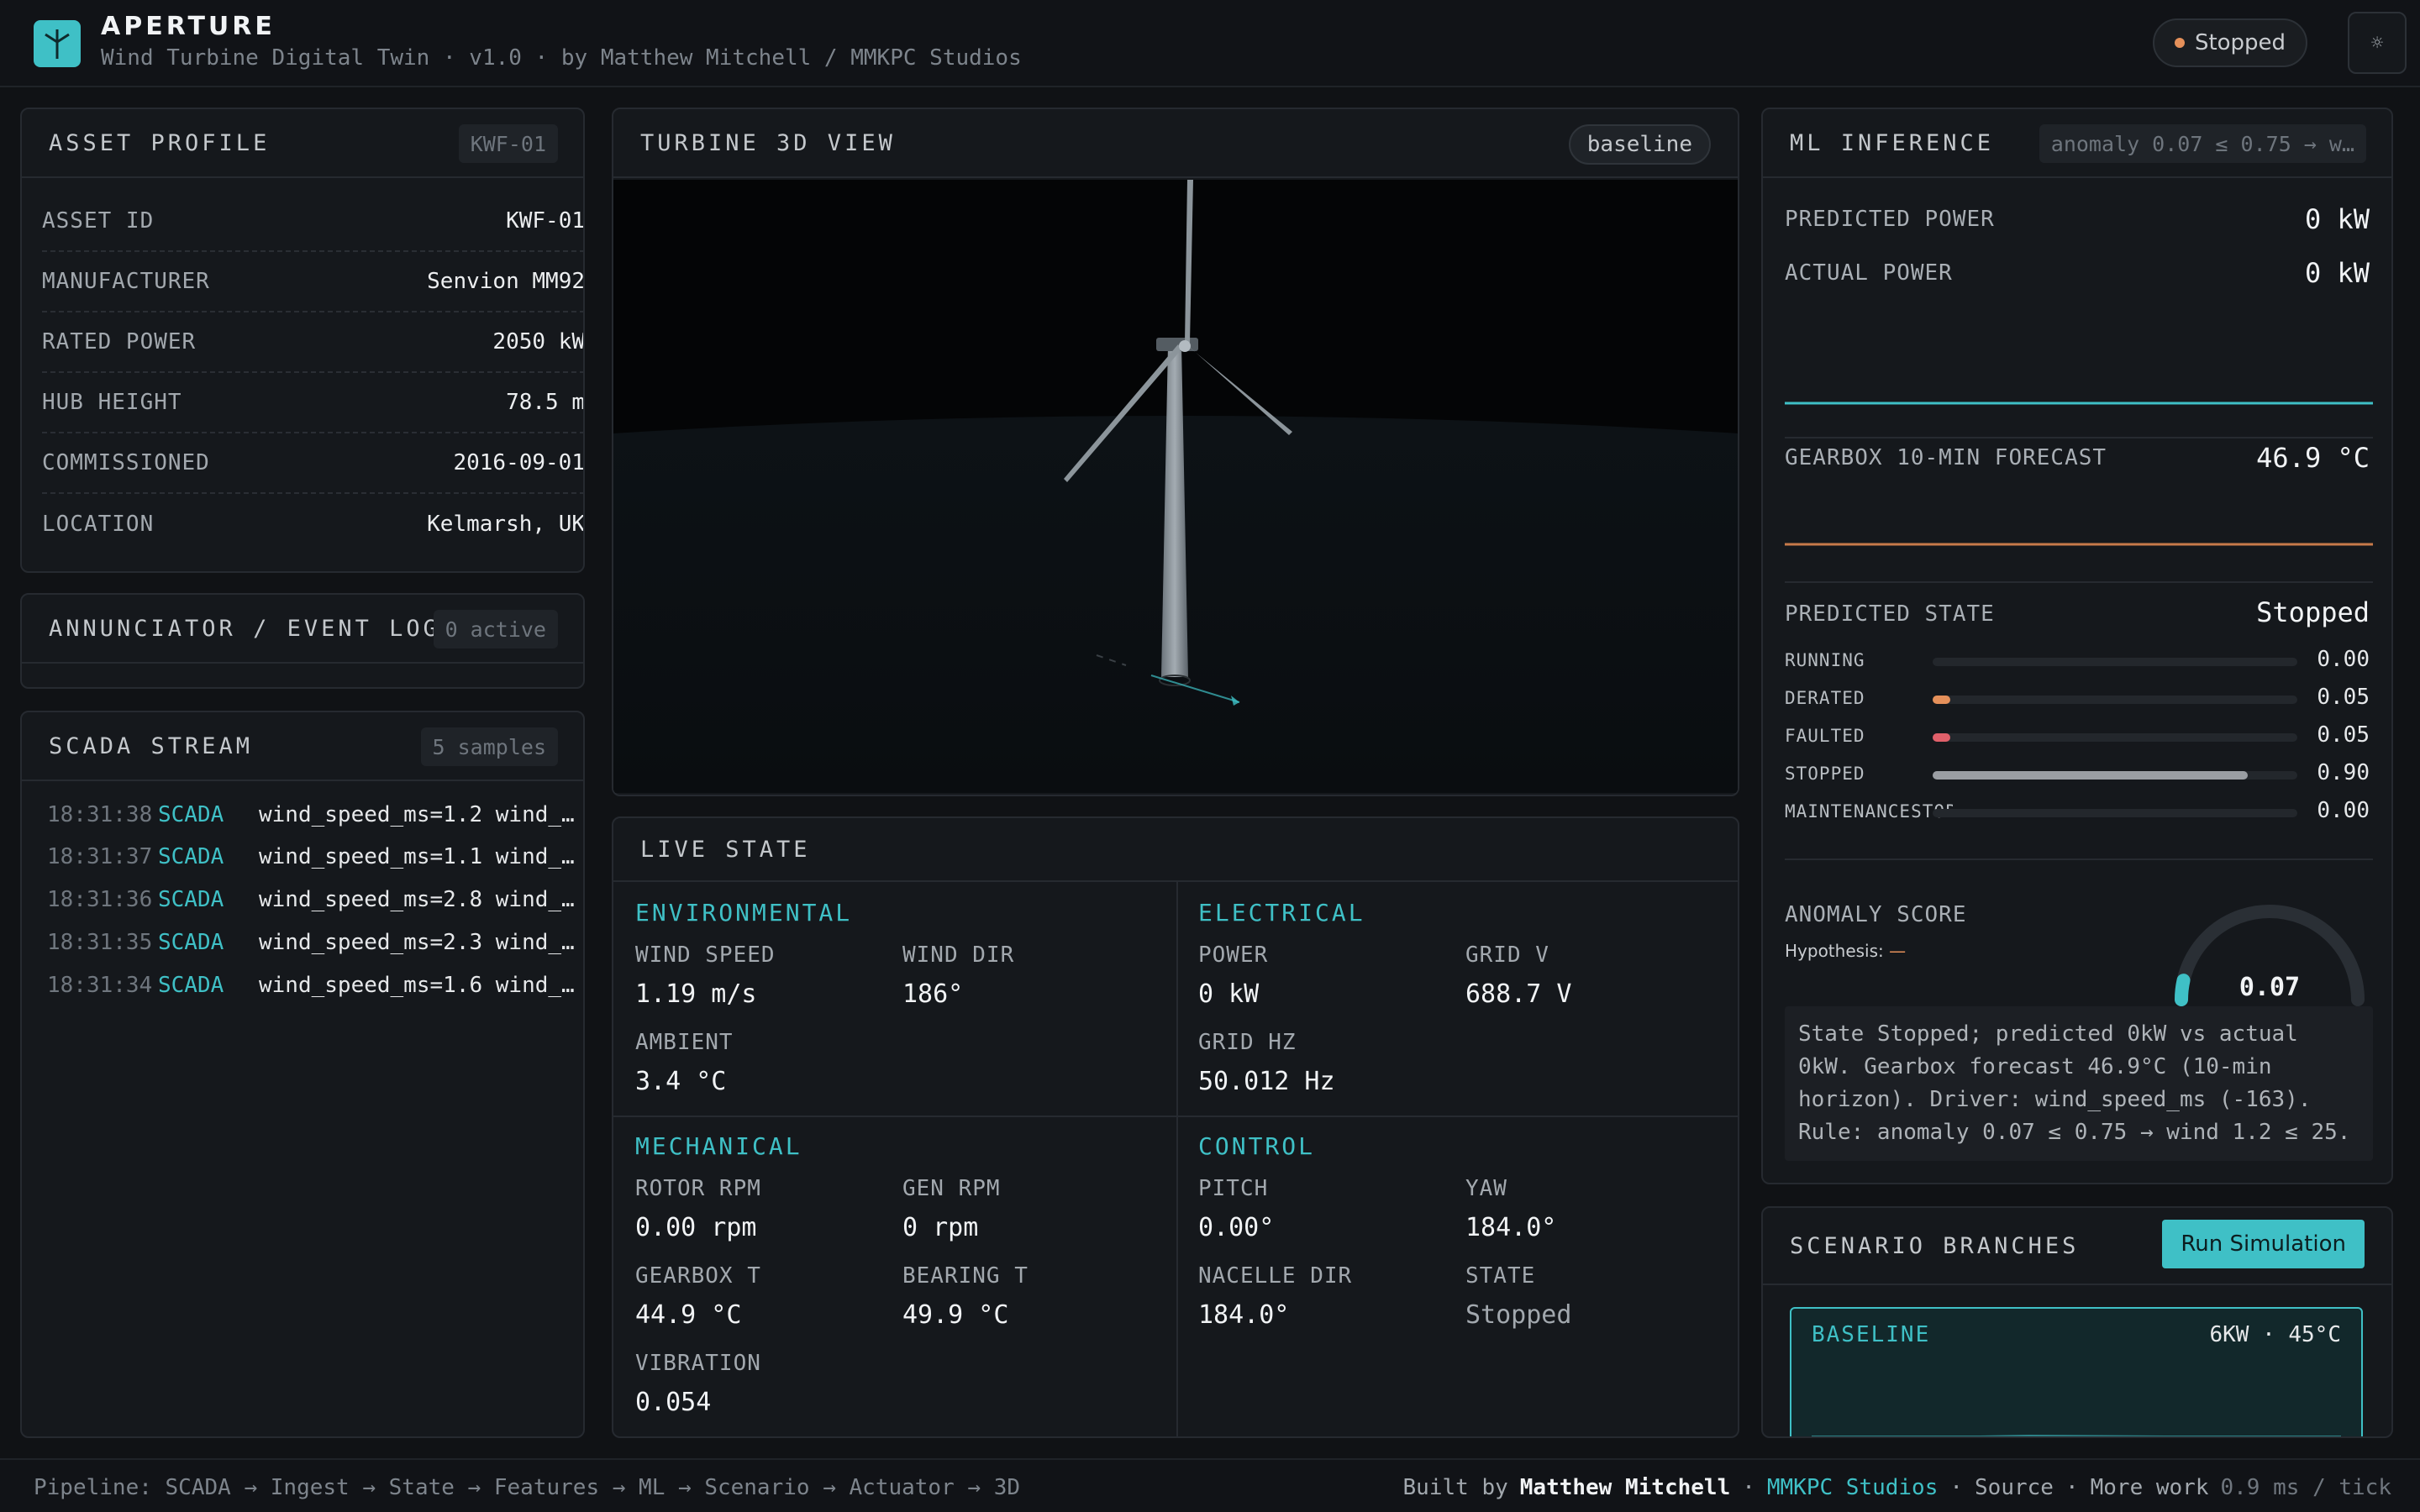 This screenshot has width=2420, height=1512. Describe the element at coordinates (2343, 810) in the screenshot. I see `state-prob-value: 0.00` at that location.